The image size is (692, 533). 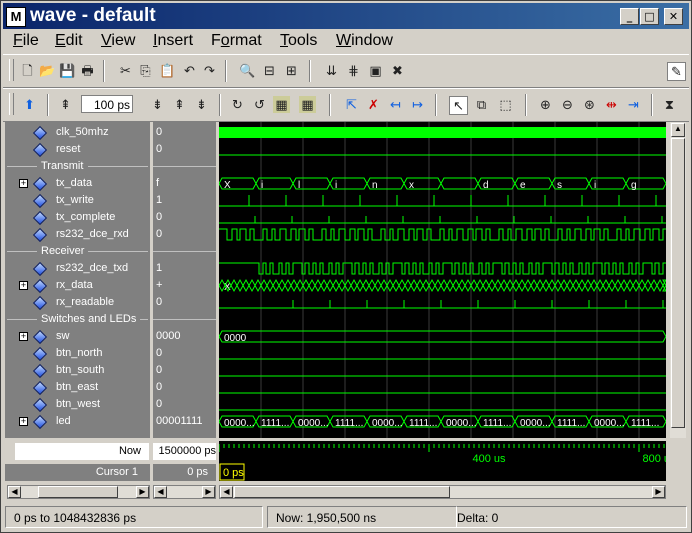 What do you see at coordinates (545, 104) in the screenshot?
I see `zoom-in-icon: ⊕` at bounding box center [545, 104].